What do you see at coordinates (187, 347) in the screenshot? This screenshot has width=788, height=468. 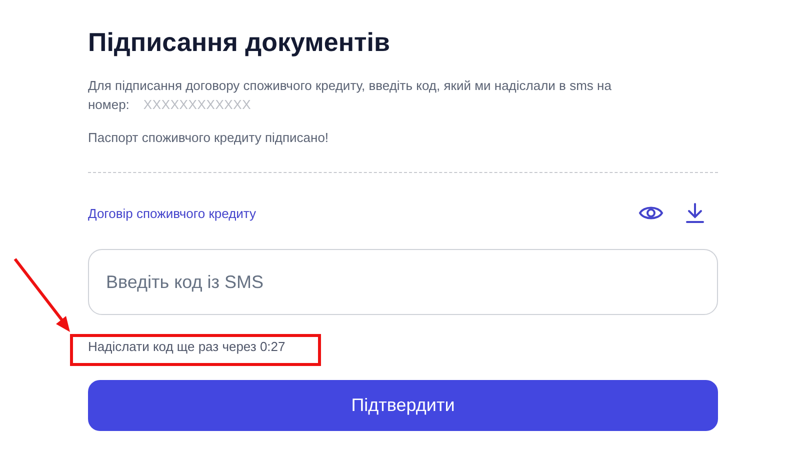 I see `resend-timer-text: Надіслати код ще раз через 0:27` at bounding box center [187, 347].